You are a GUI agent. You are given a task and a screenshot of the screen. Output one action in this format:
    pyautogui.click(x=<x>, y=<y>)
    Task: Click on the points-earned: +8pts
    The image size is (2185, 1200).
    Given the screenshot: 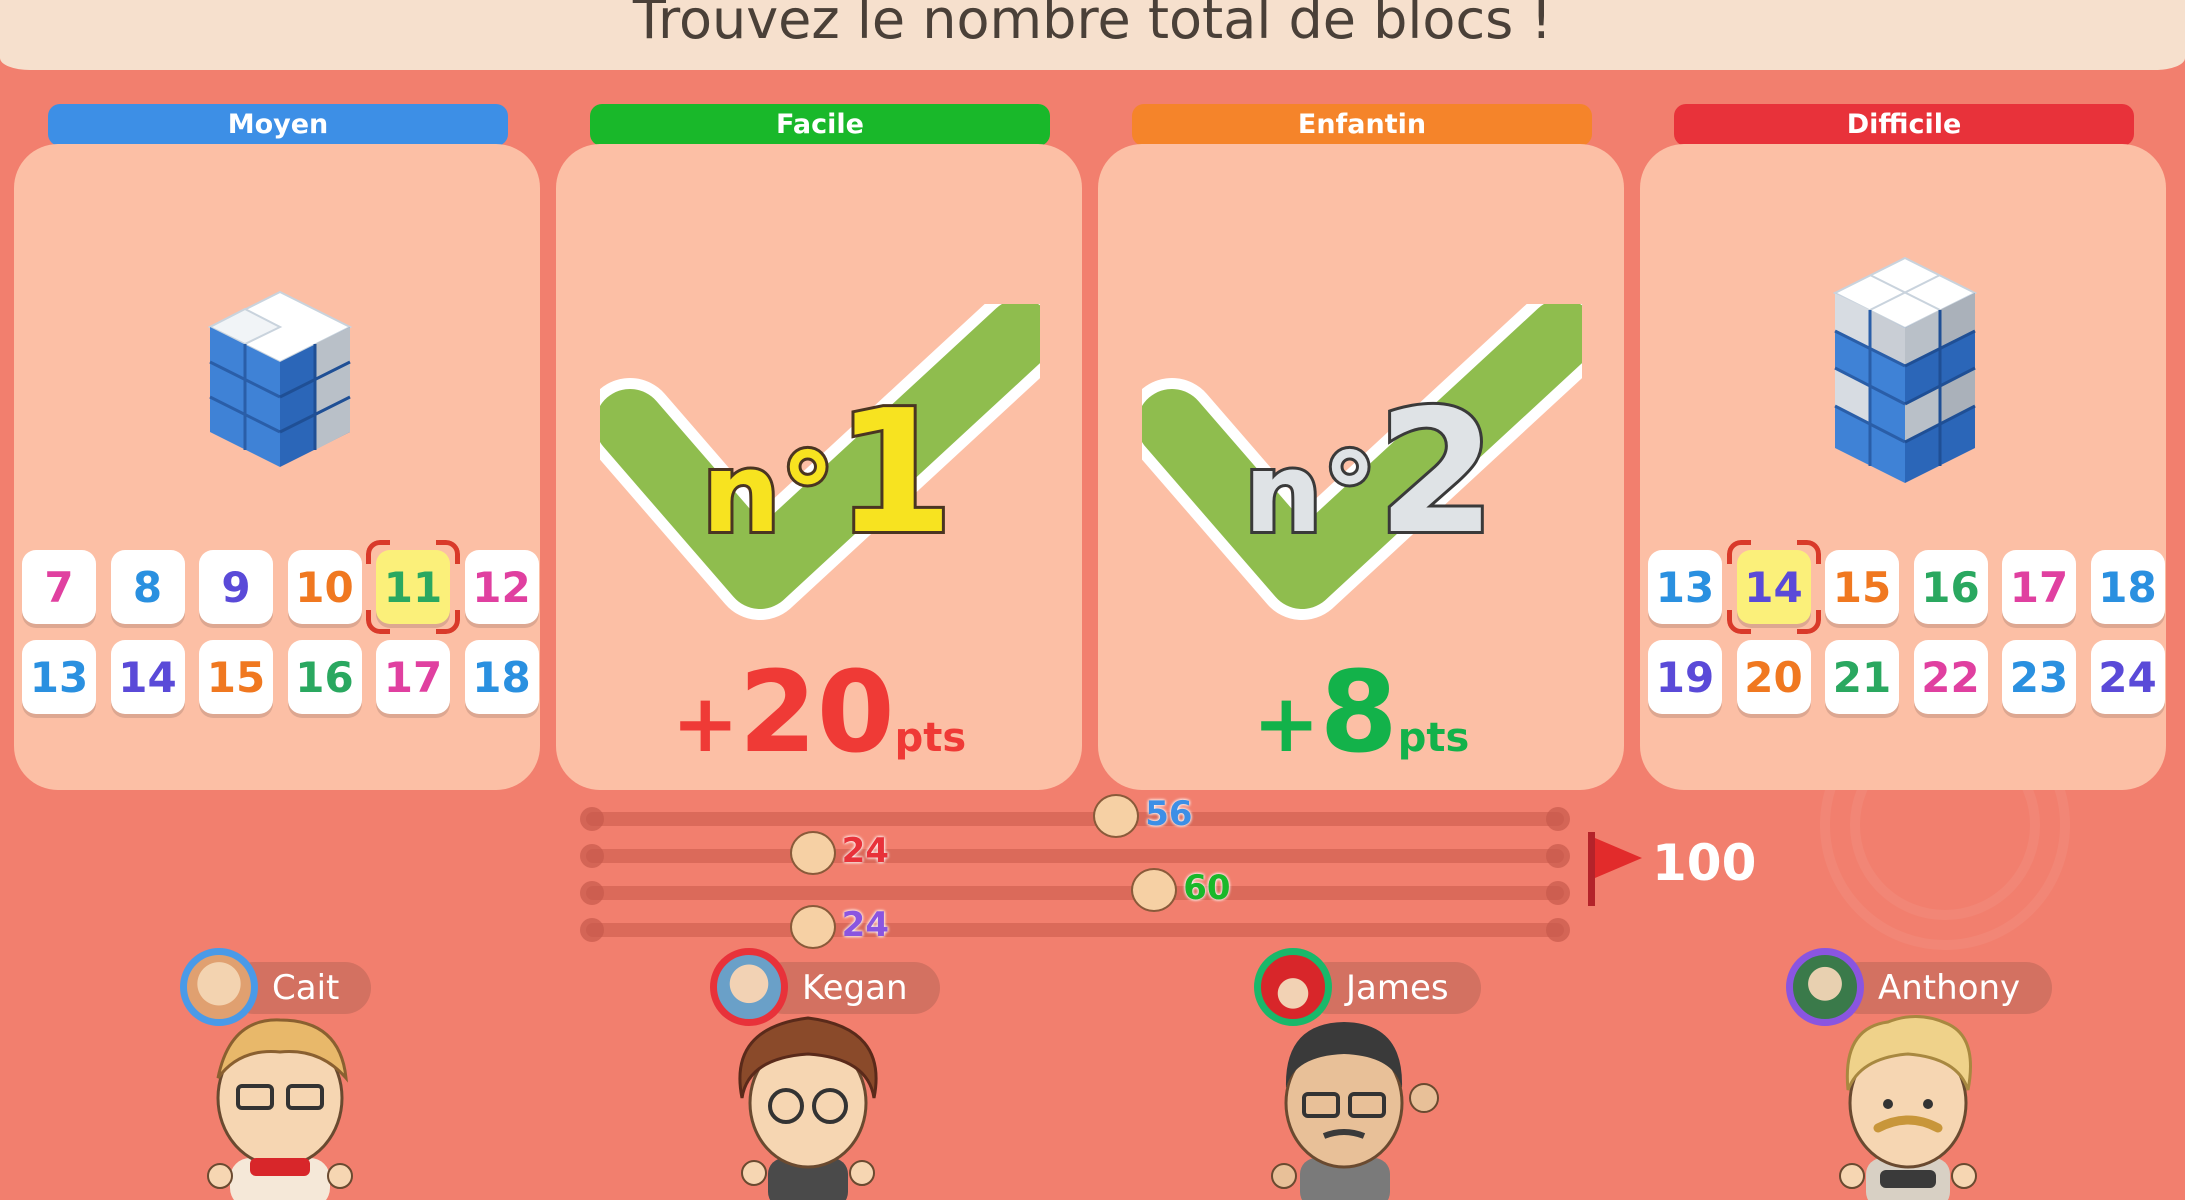 What is the action you would take?
    pyautogui.click(x=1361, y=713)
    